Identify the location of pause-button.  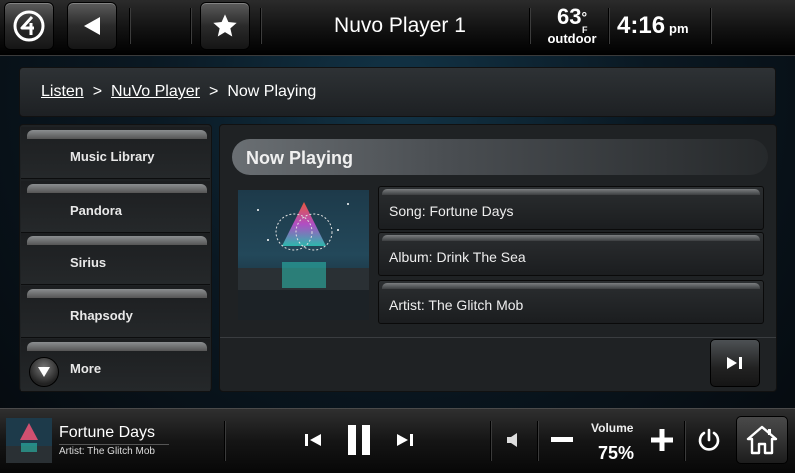
(359, 440).